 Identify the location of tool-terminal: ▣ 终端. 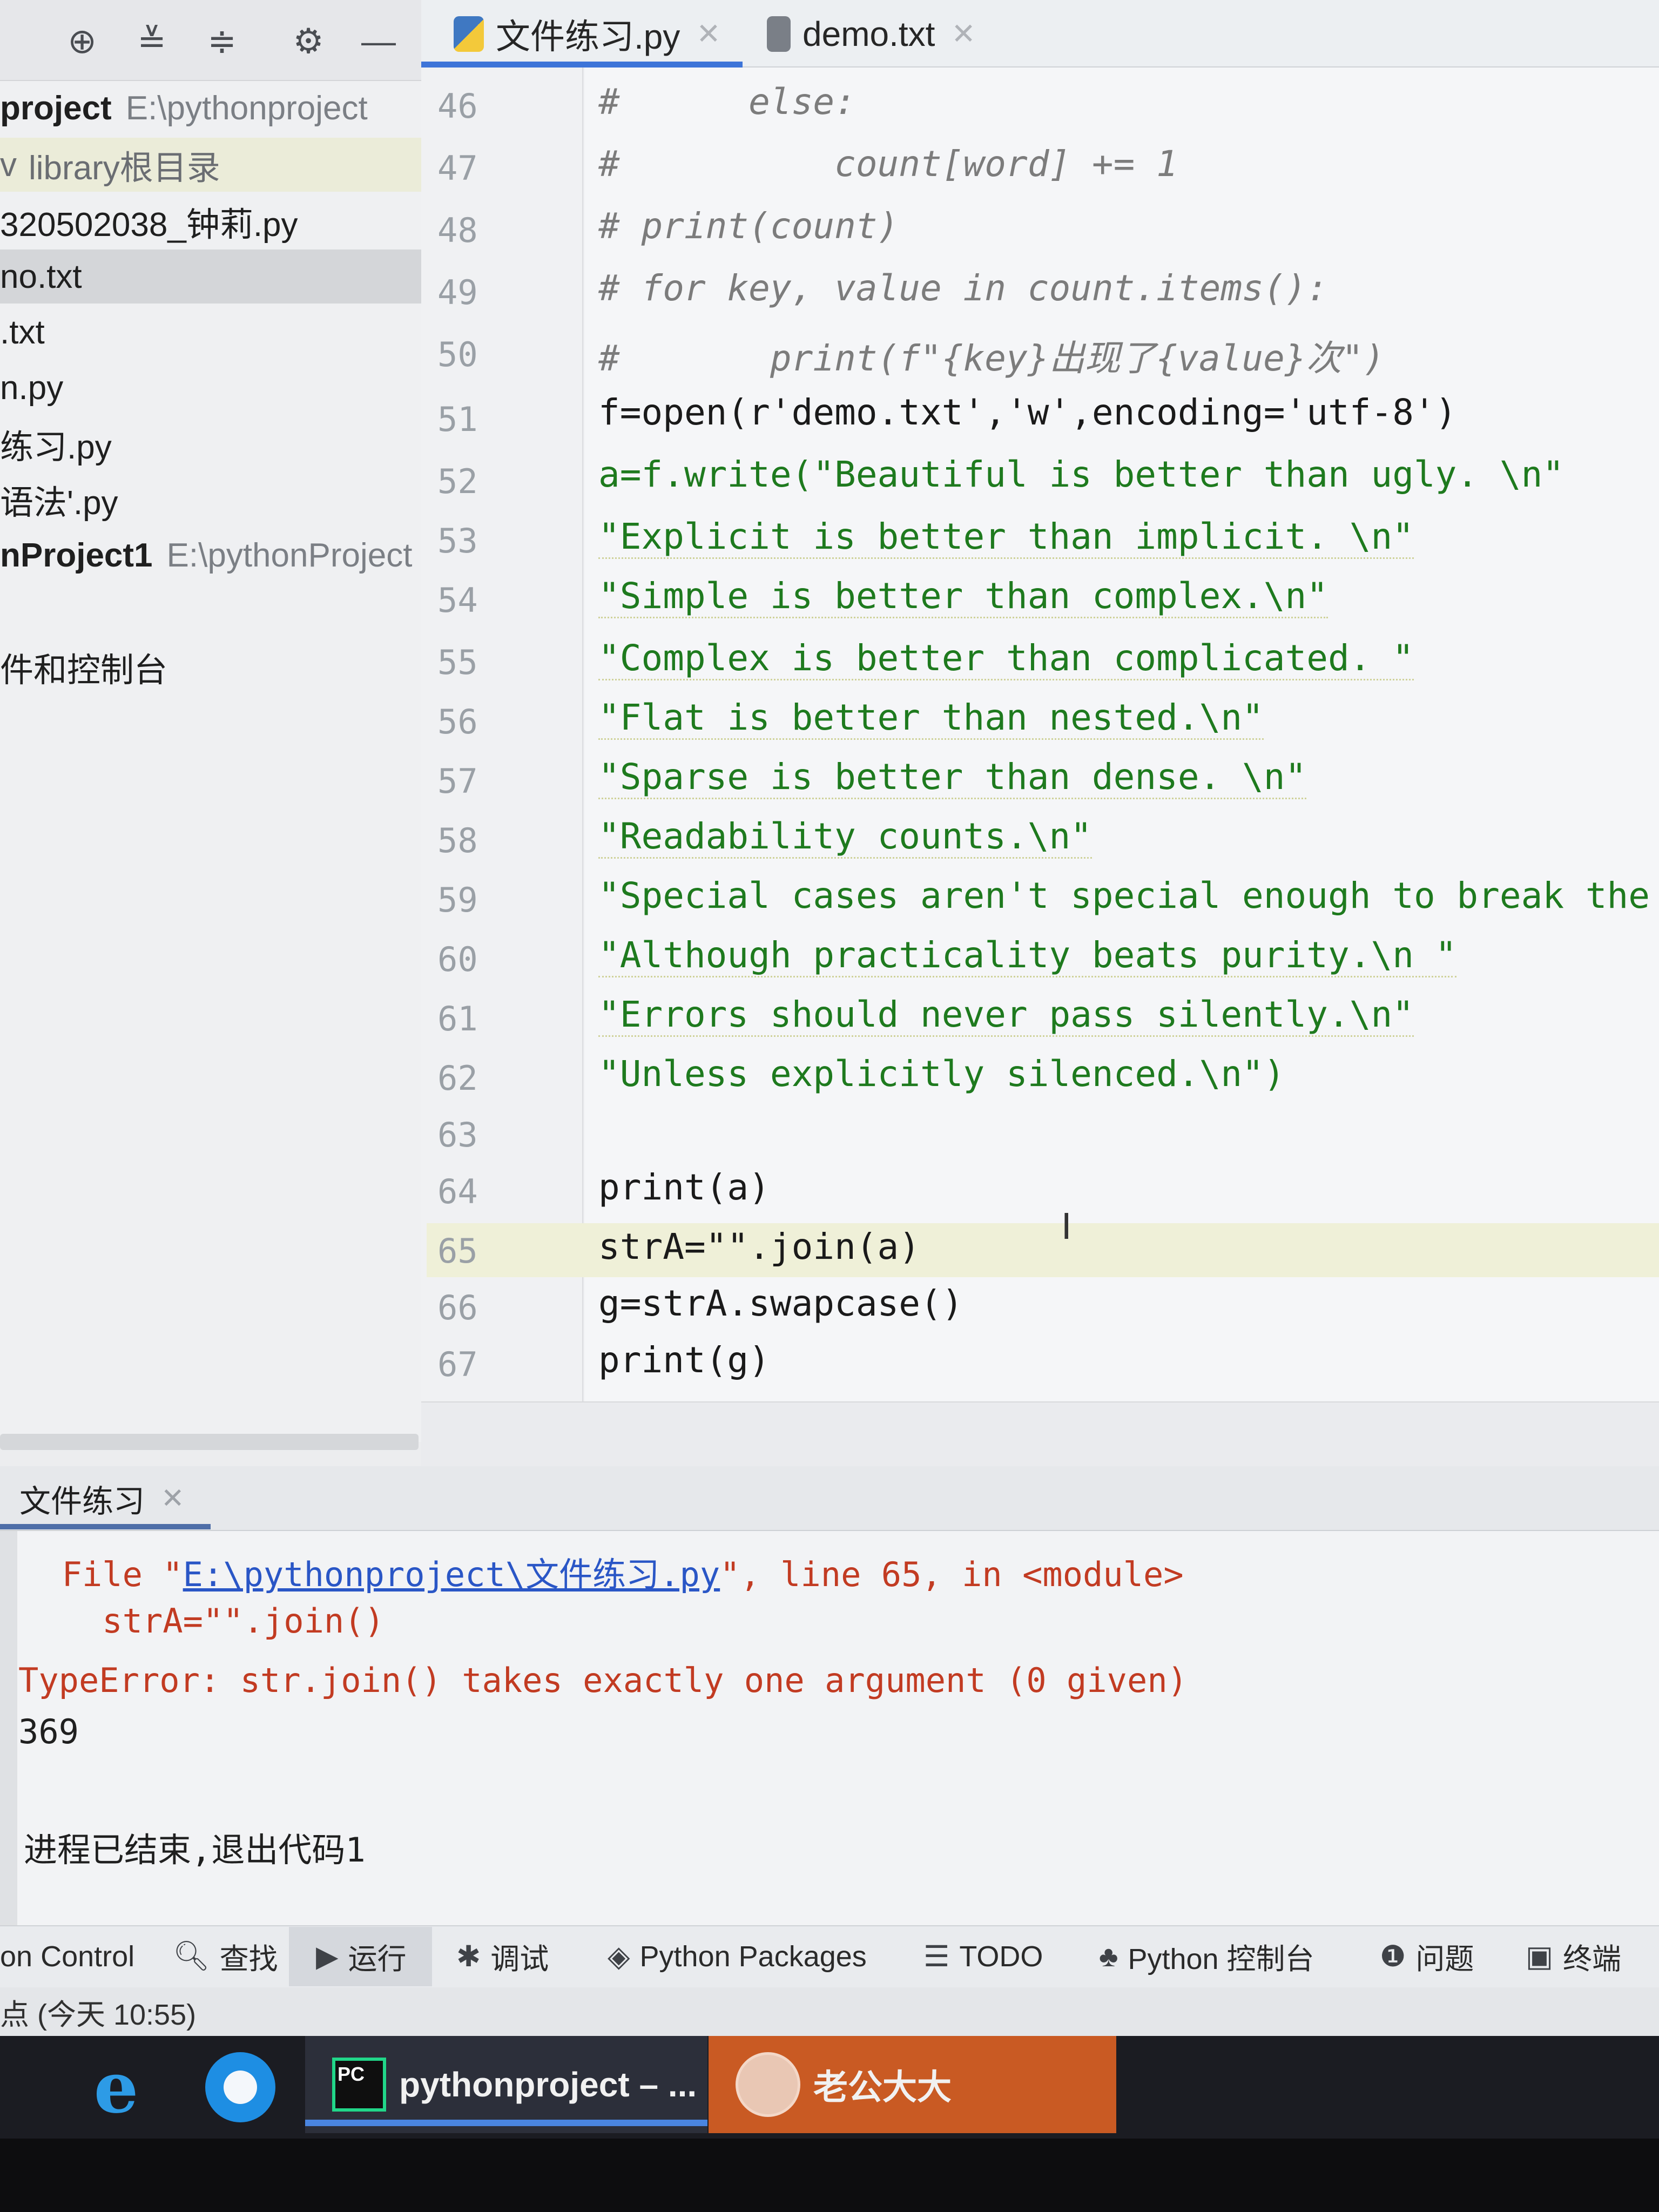
(1573, 1956).